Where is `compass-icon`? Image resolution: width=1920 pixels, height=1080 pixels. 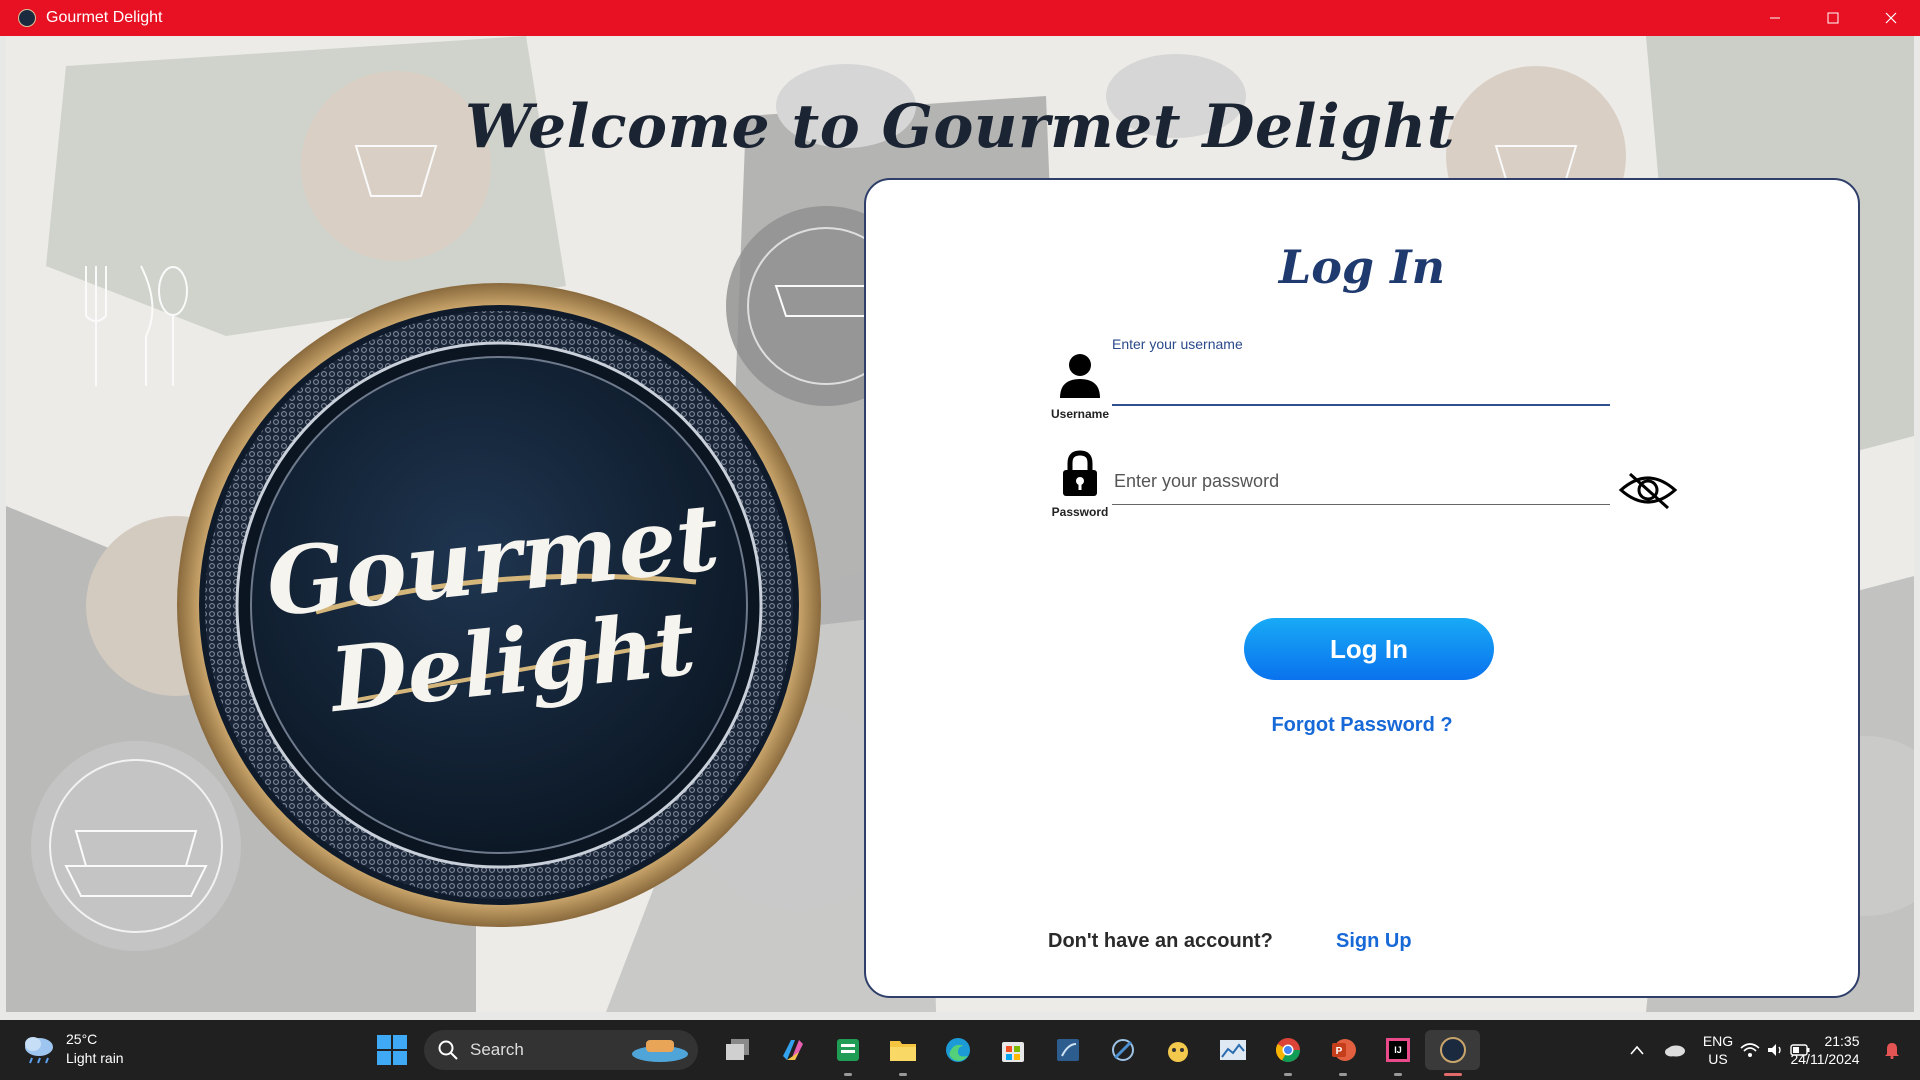
compass-icon is located at coordinates (1122, 1050).